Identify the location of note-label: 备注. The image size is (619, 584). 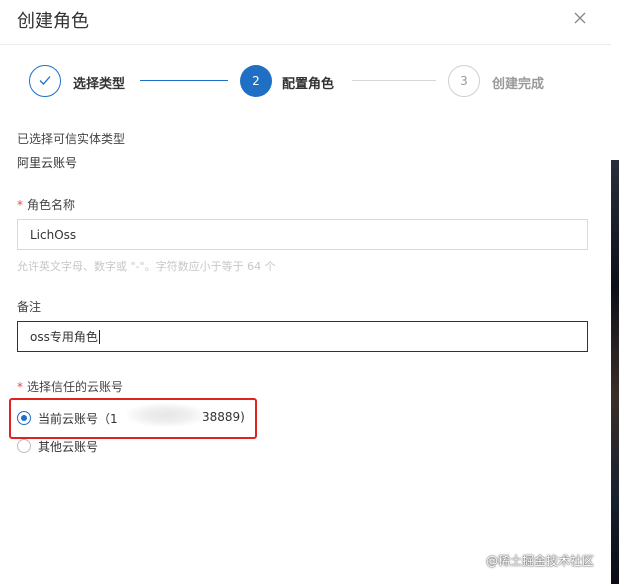
(29, 307).